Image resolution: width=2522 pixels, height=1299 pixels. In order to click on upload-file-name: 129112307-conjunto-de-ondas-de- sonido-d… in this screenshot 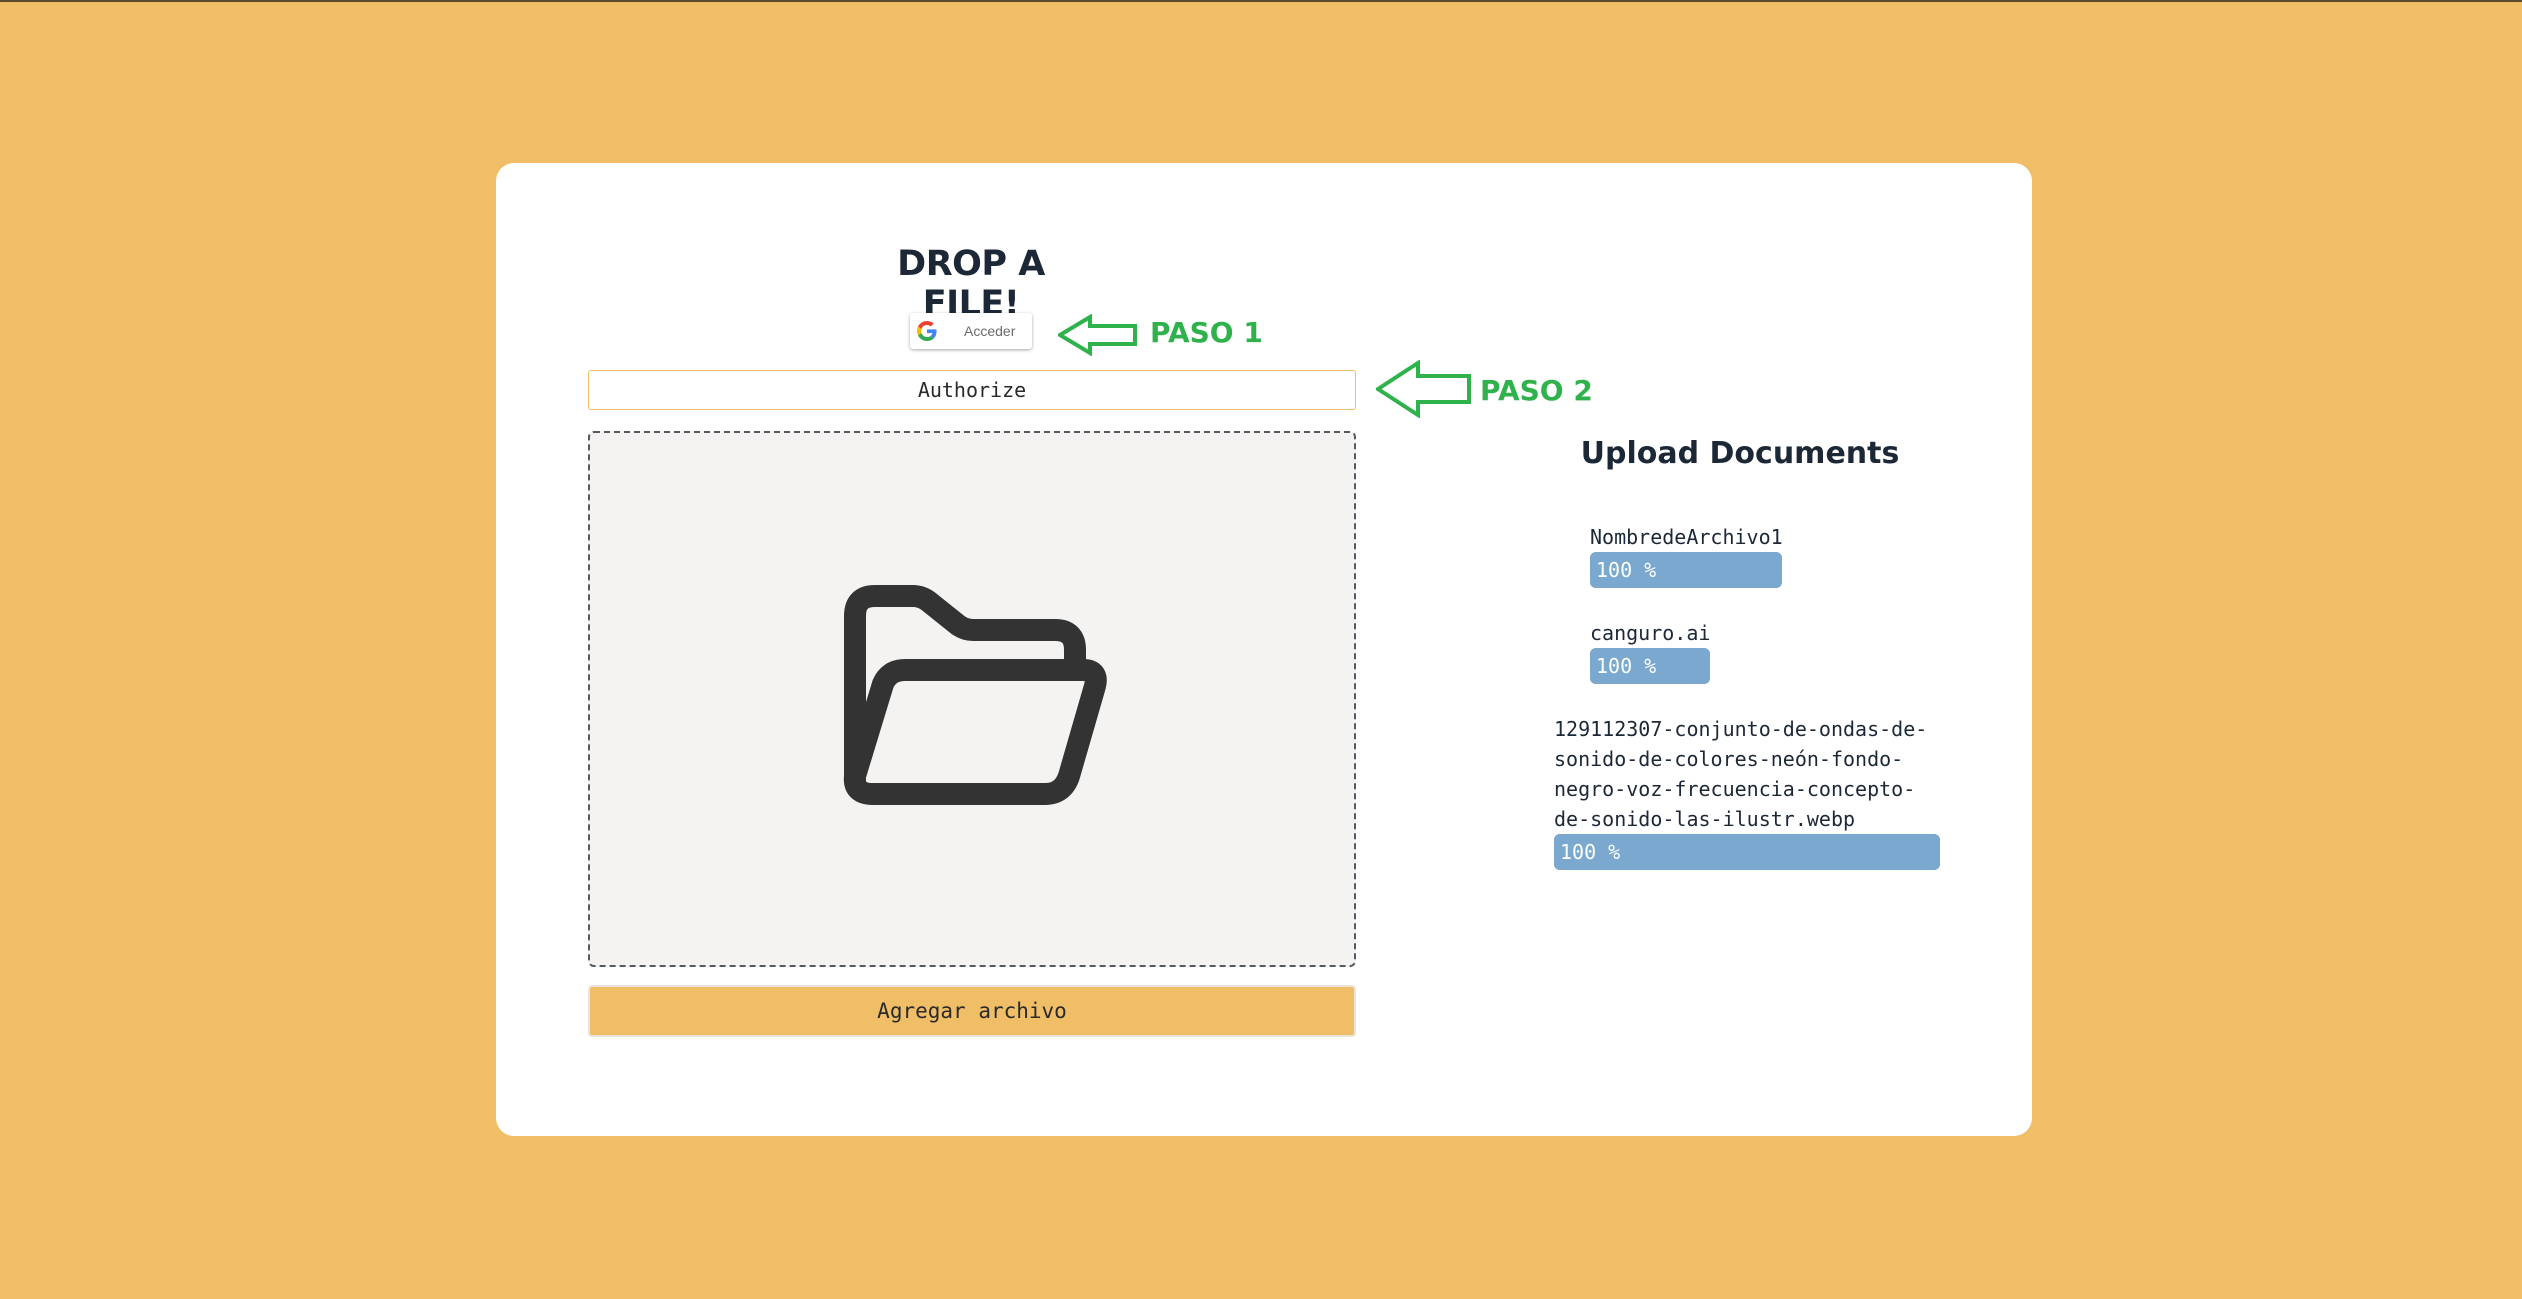, I will do `click(1741, 774)`.